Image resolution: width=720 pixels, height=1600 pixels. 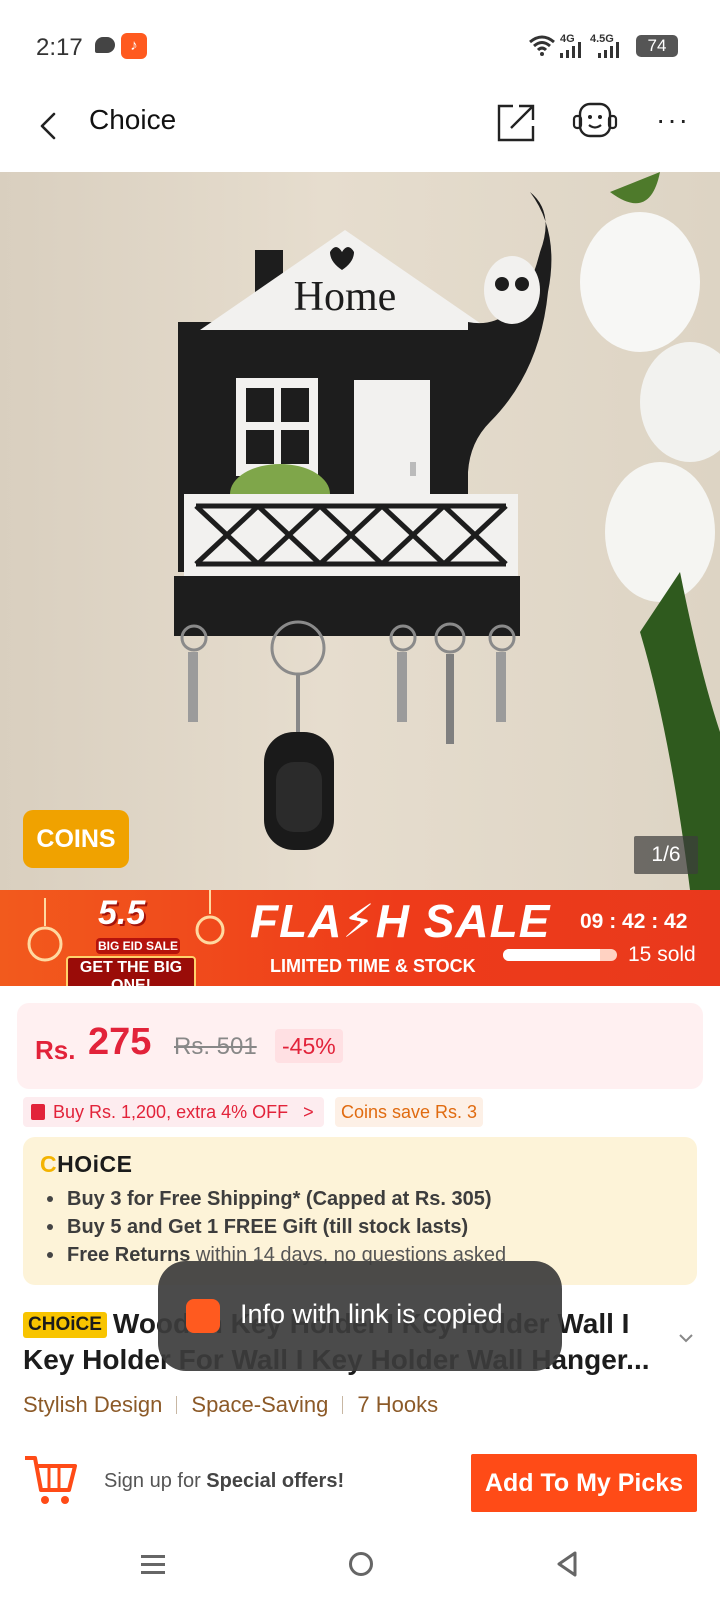 I want to click on wifi-icon, so click(x=542, y=45).